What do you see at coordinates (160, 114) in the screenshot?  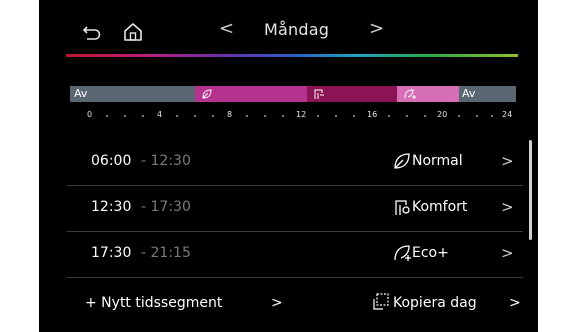 I see `tick-label: 4` at bounding box center [160, 114].